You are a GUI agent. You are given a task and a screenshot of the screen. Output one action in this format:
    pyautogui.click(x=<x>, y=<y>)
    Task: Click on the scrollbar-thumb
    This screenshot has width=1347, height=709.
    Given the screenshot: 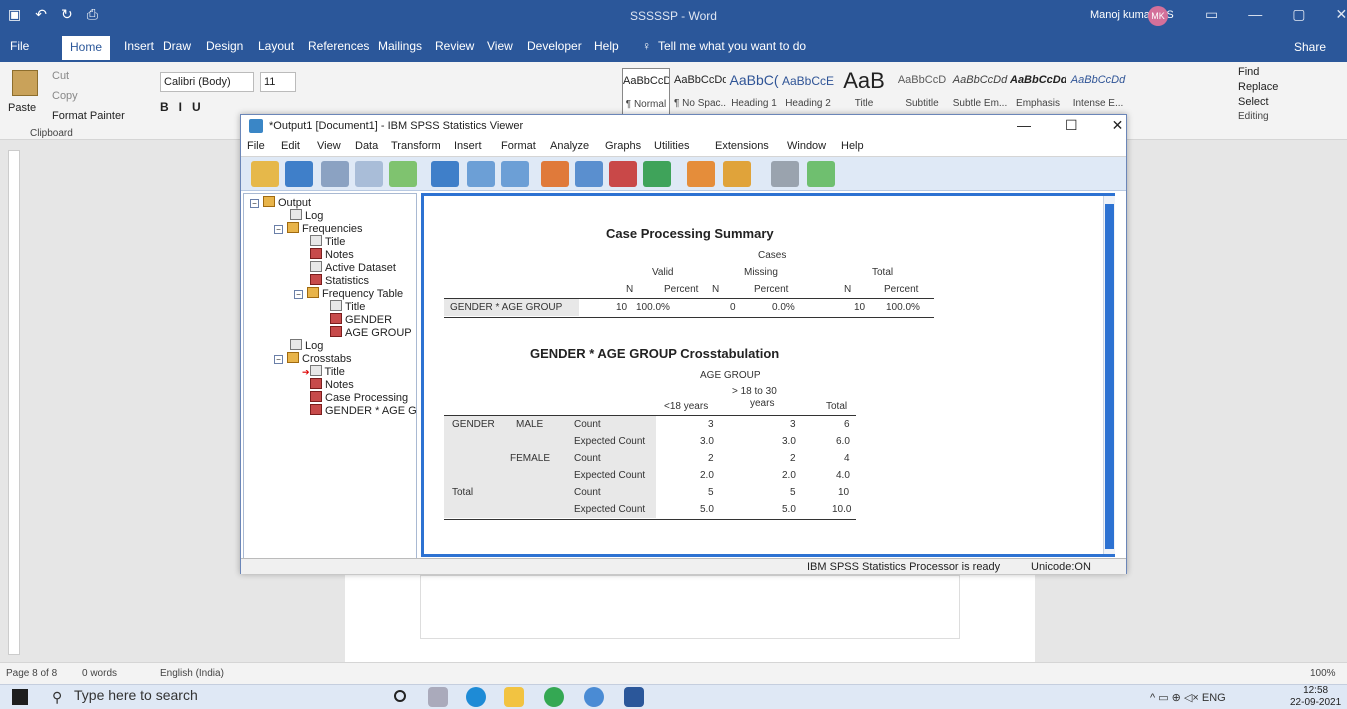 What is the action you would take?
    pyautogui.click(x=1109, y=376)
    